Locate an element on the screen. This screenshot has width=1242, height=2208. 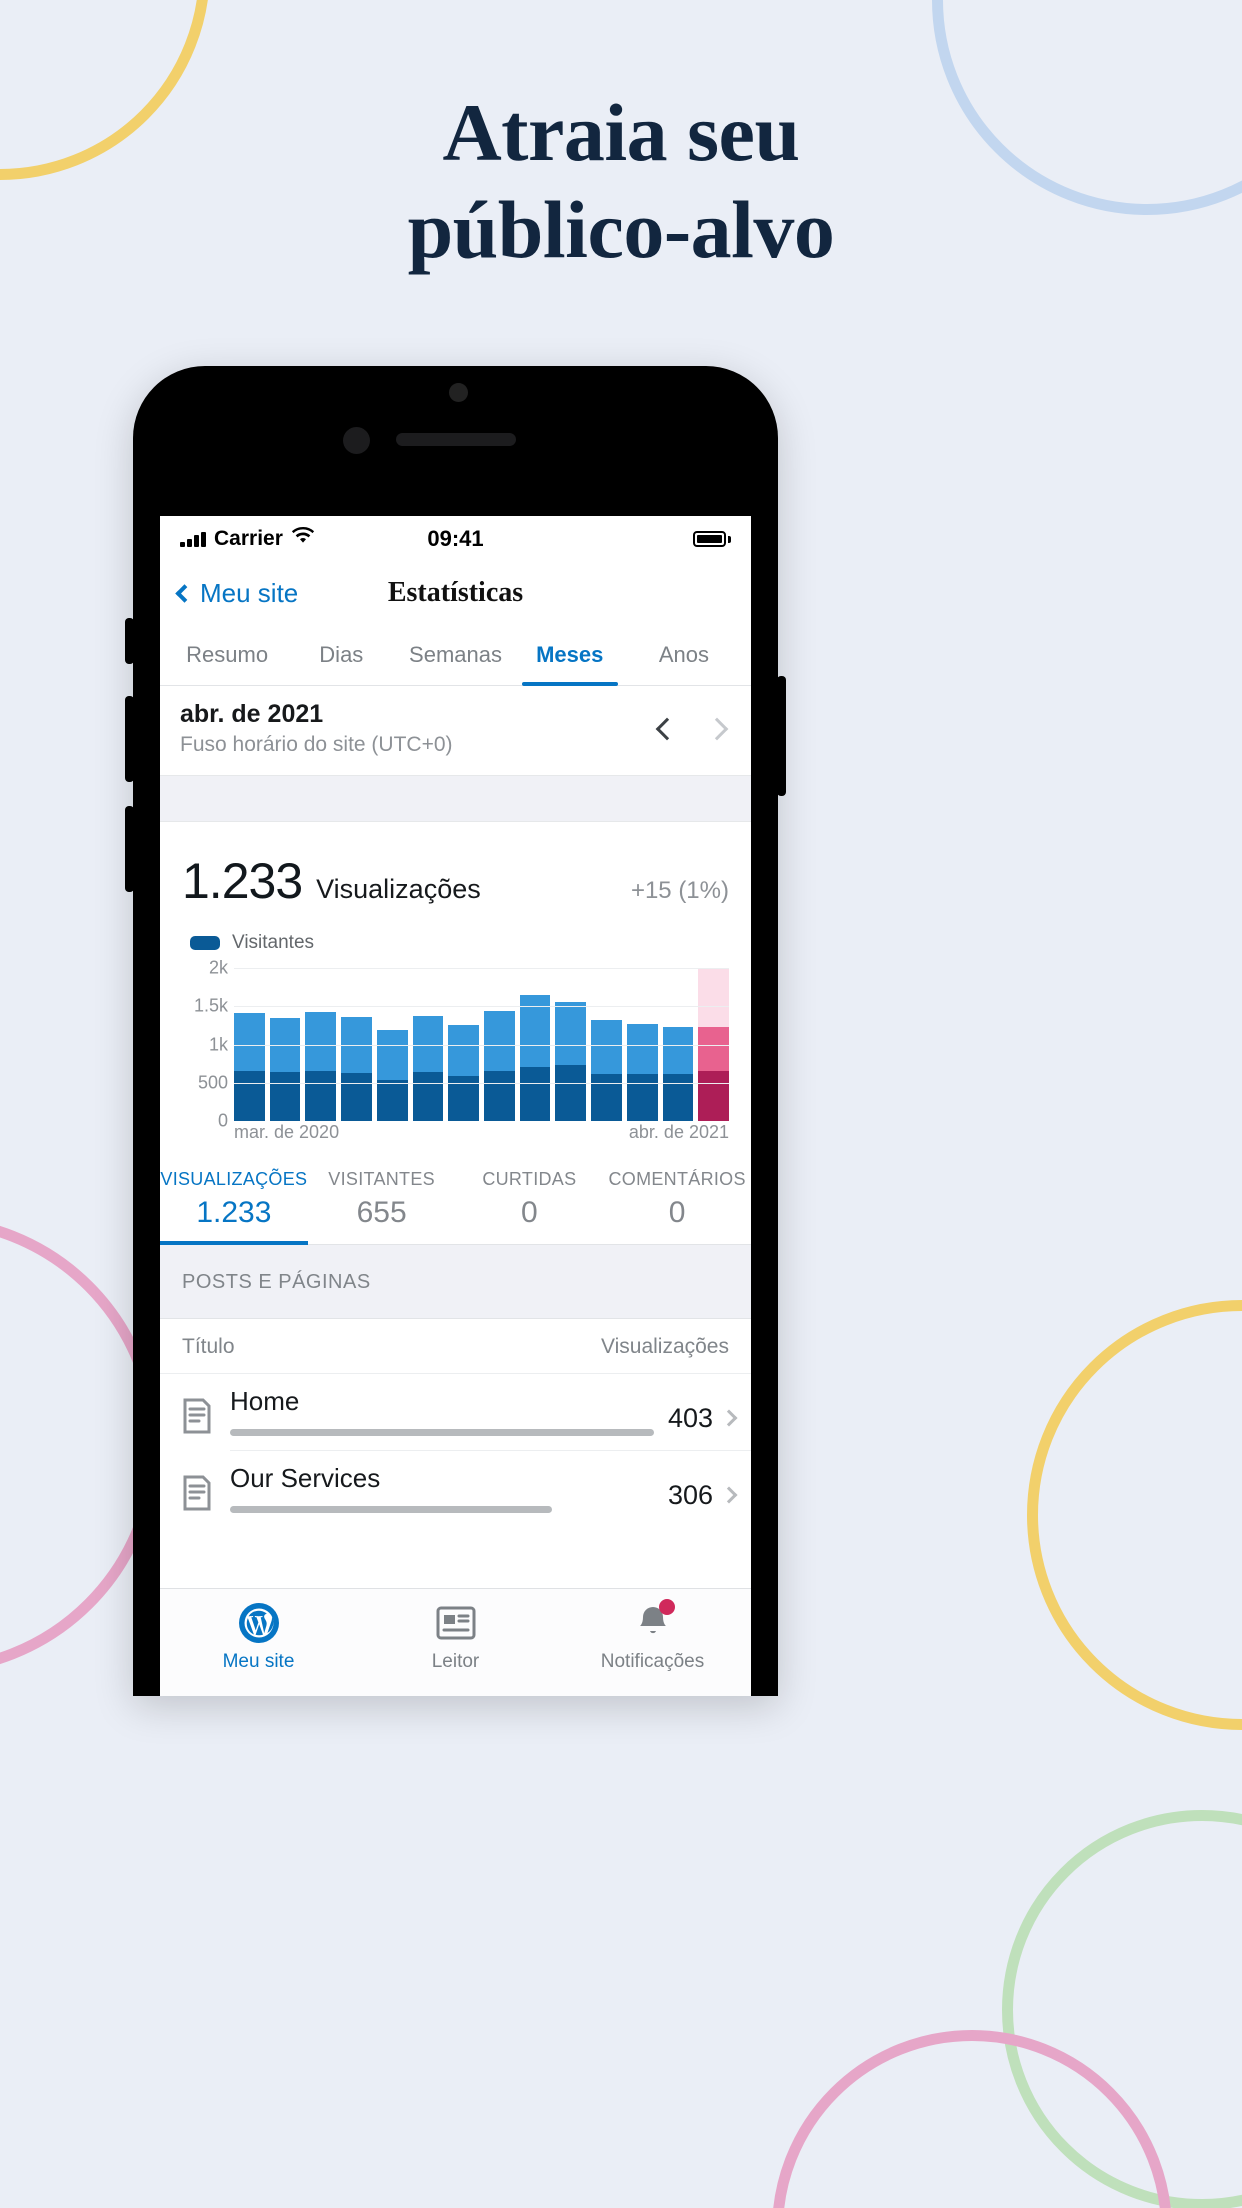
metric-tab-curtidas: CURTIDAS 0 is located at coordinates (530, 1198).